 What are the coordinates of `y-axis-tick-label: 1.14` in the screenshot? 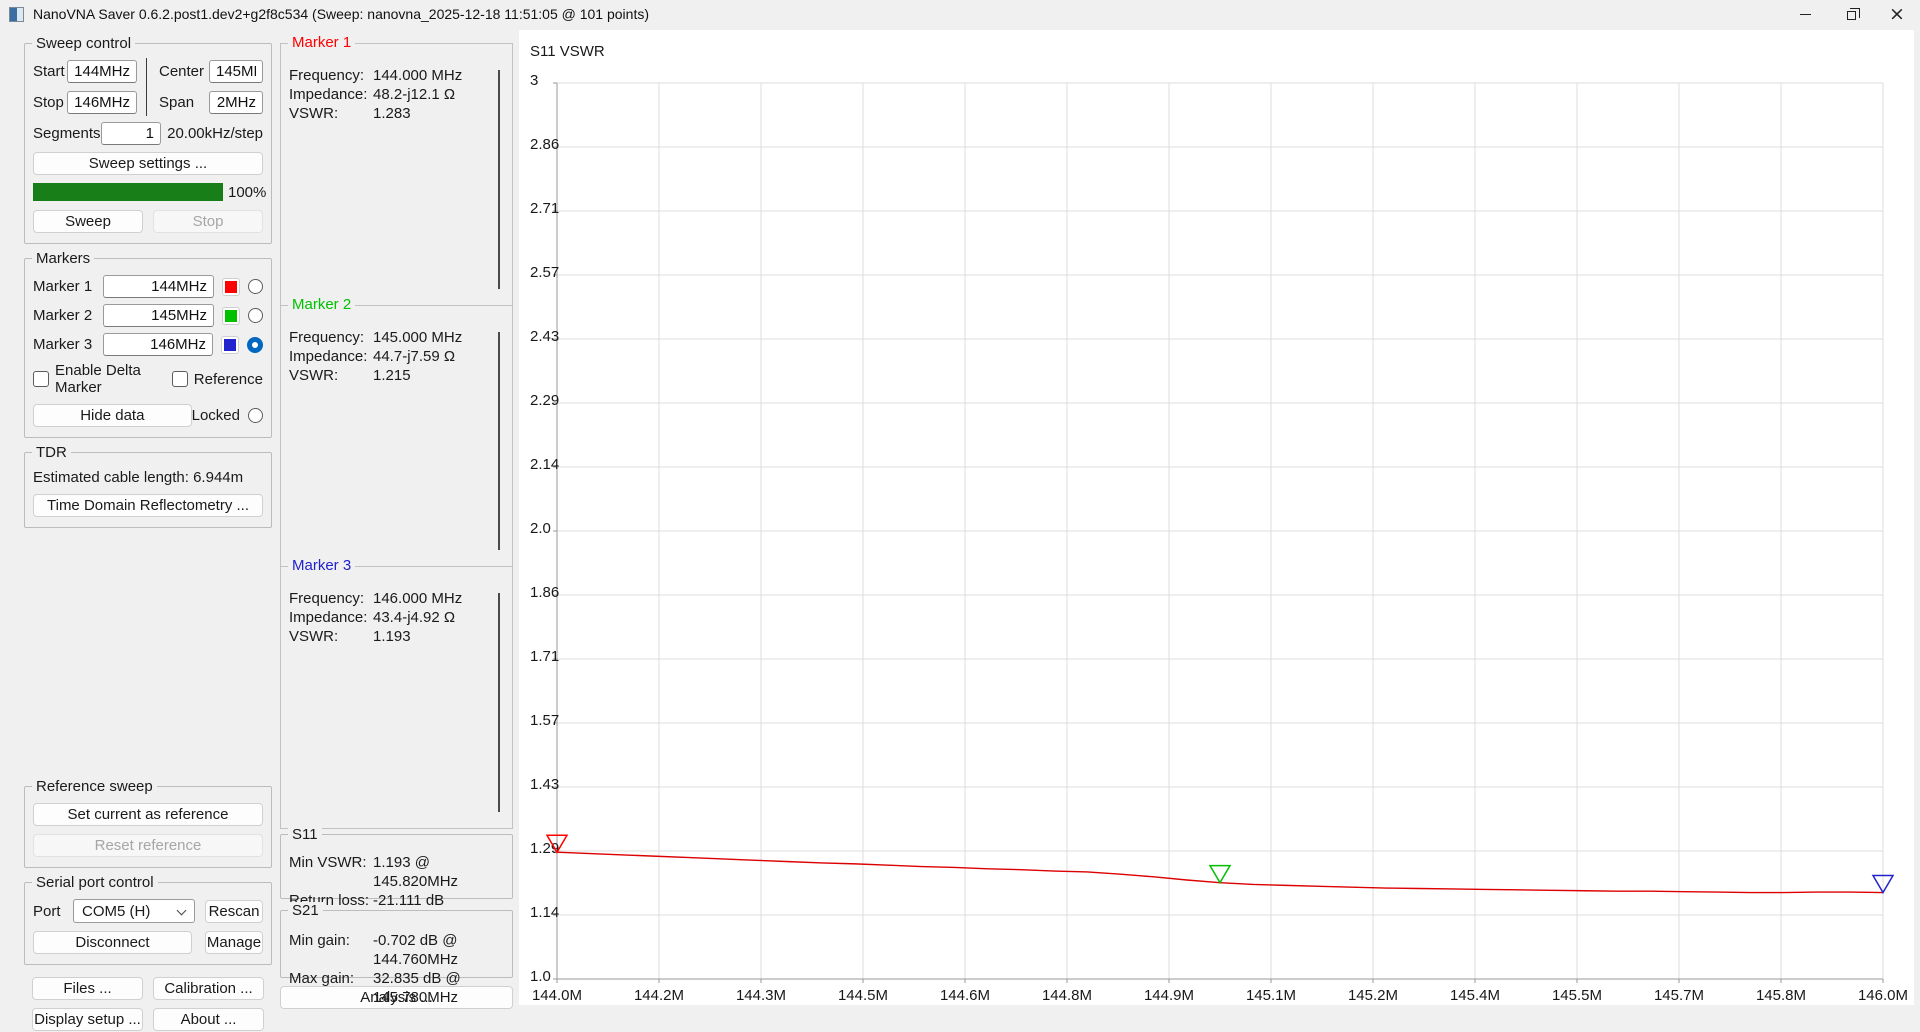 It's located at (544, 912).